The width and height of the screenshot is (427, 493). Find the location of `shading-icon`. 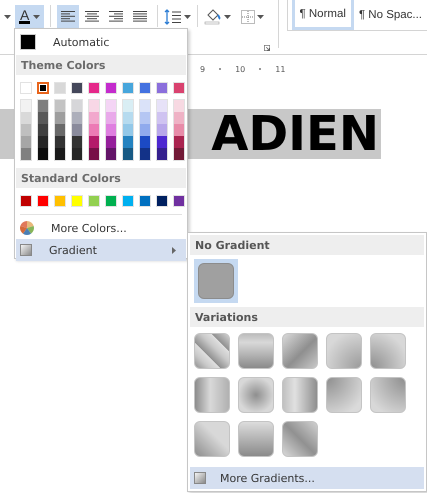

shading-icon is located at coordinates (213, 16).